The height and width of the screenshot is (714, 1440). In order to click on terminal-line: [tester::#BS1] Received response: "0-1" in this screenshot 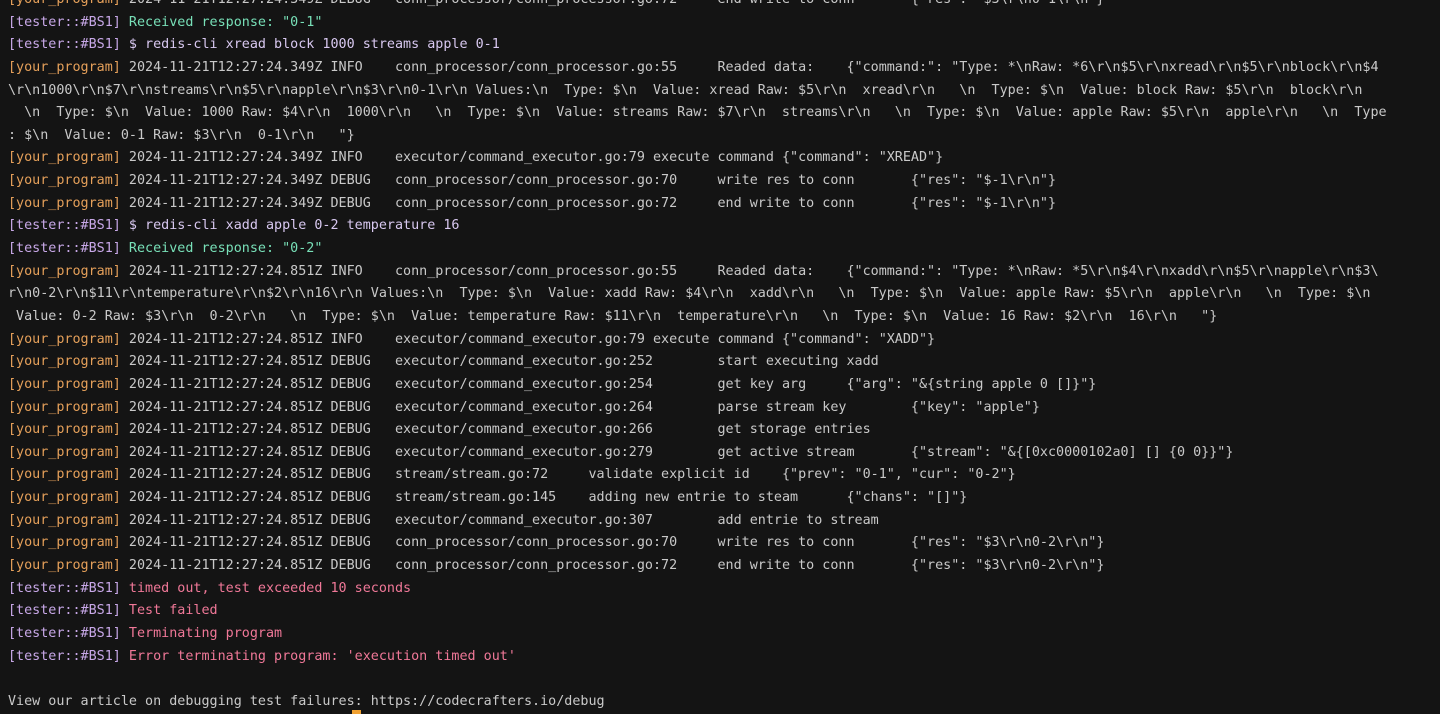, I will do `click(724, 23)`.